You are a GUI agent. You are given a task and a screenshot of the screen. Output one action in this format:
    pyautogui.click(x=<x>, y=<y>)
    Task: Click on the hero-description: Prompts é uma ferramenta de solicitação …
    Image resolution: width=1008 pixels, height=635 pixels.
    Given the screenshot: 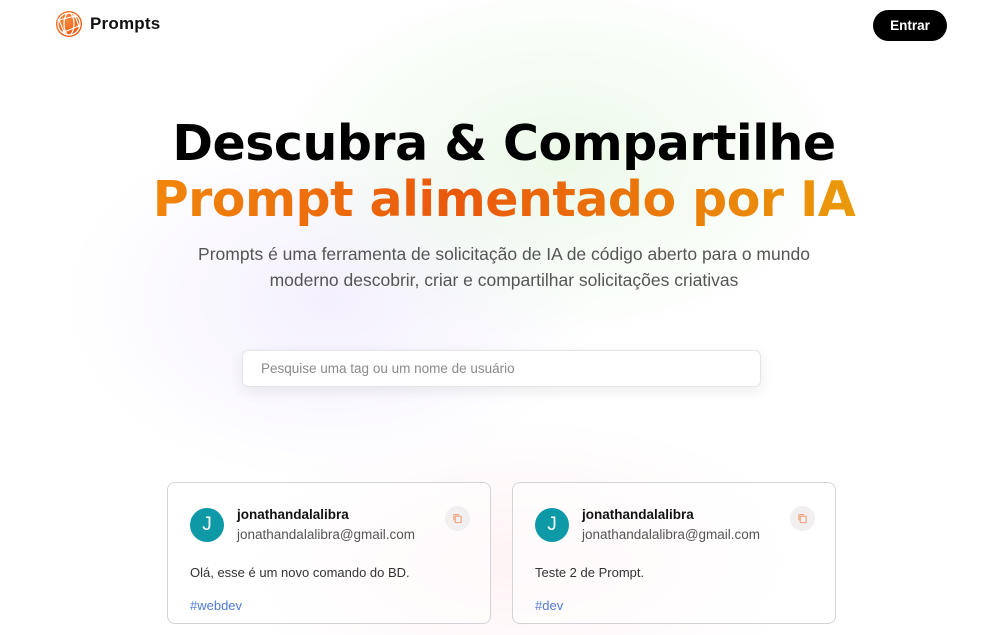 What is the action you would take?
    pyautogui.click(x=504, y=267)
    